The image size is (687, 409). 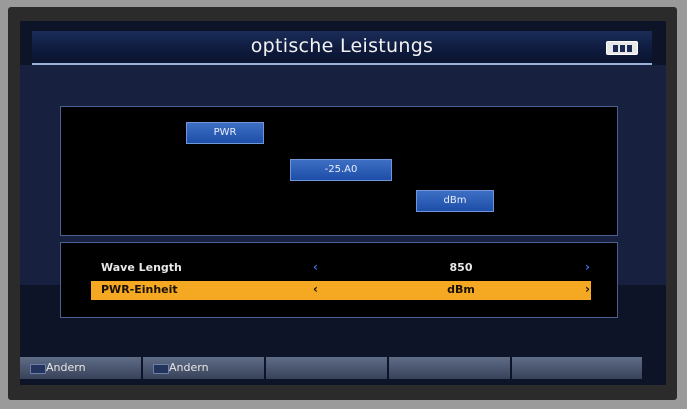 I want to click on function-key-1: Andern, so click(x=80, y=368).